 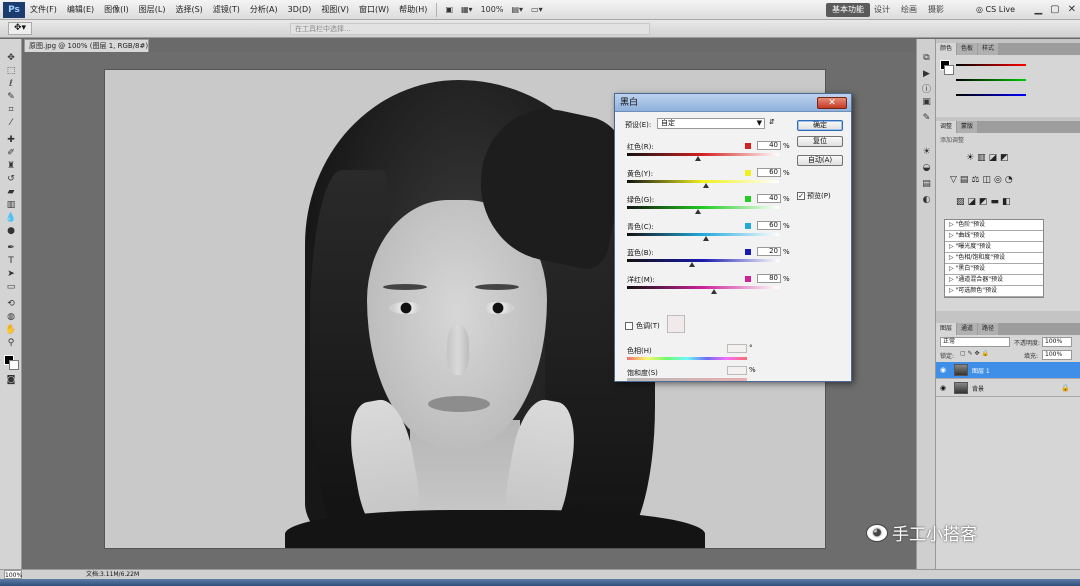 What do you see at coordinates (1057, 342) in the screenshot?
I see `opacity-field: 100%` at bounding box center [1057, 342].